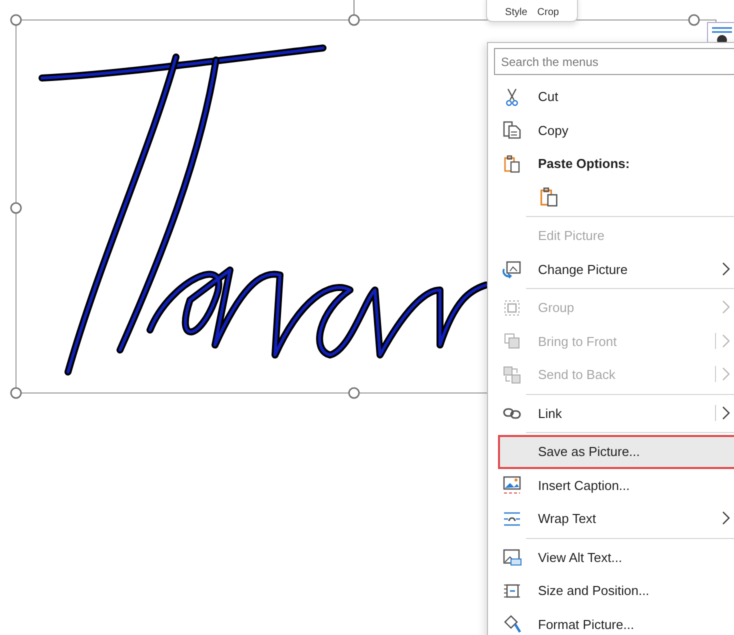 The image size is (734, 635). What do you see at coordinates (512, 341) in the screenshot?
I see `bring-front-icon` at bounding box center [512, 341].